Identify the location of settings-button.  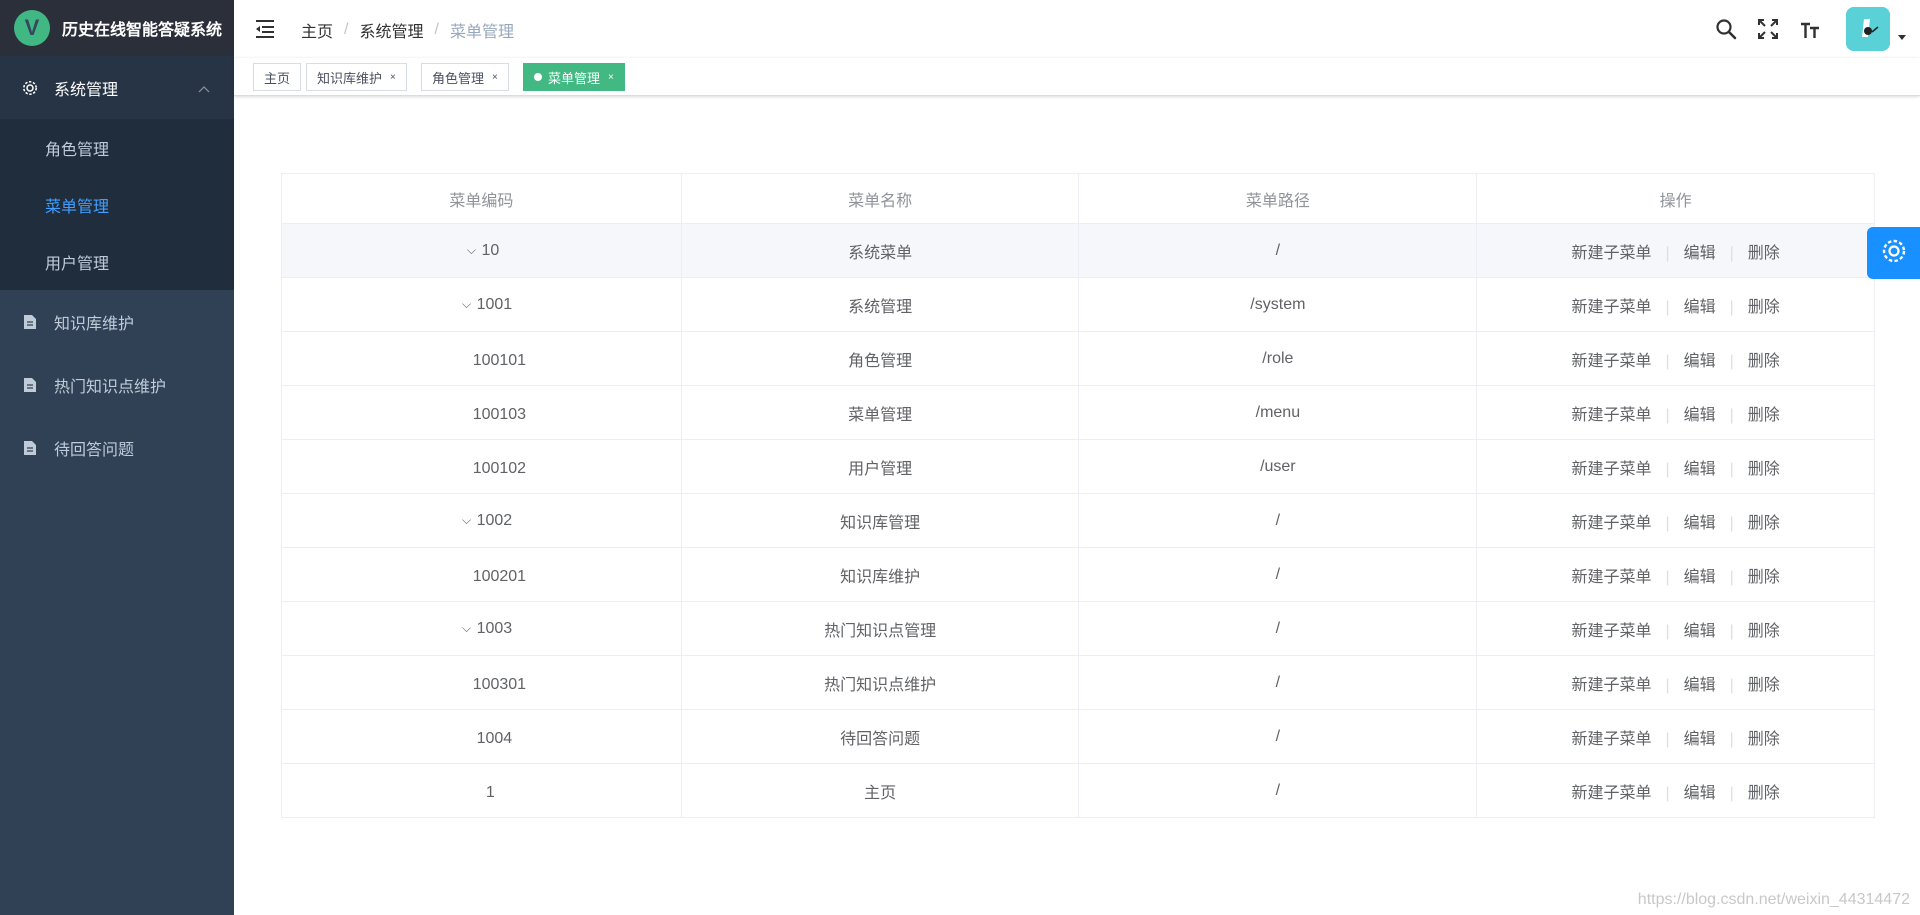
(1893, 253).